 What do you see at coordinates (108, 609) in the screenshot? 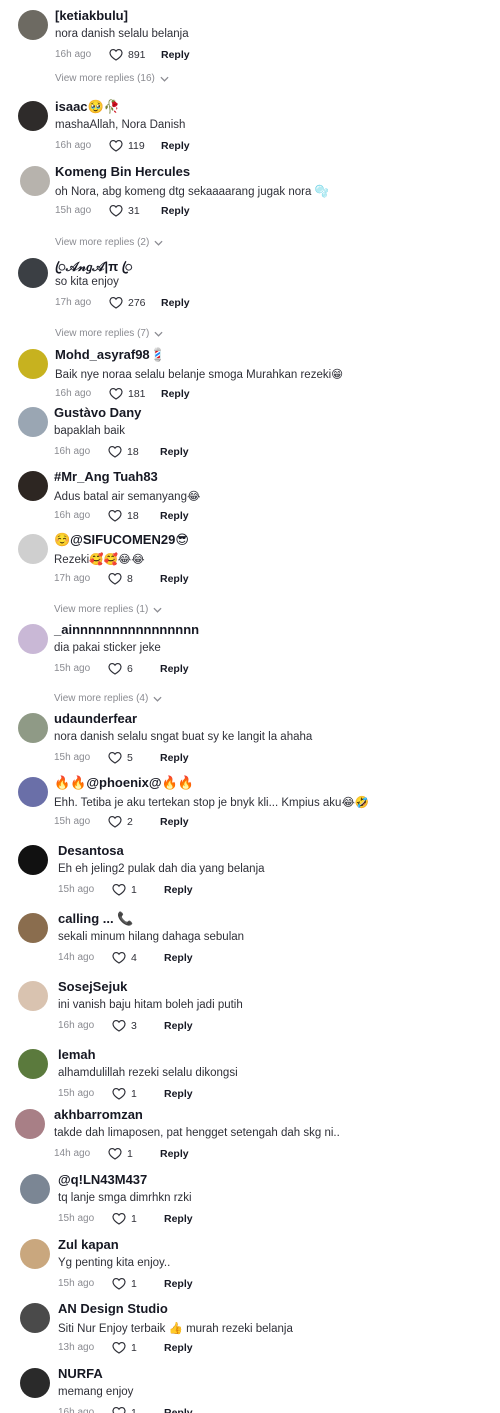
I see `view-more-replies-button: View more replies (1)` at bounding box center [108, 609].